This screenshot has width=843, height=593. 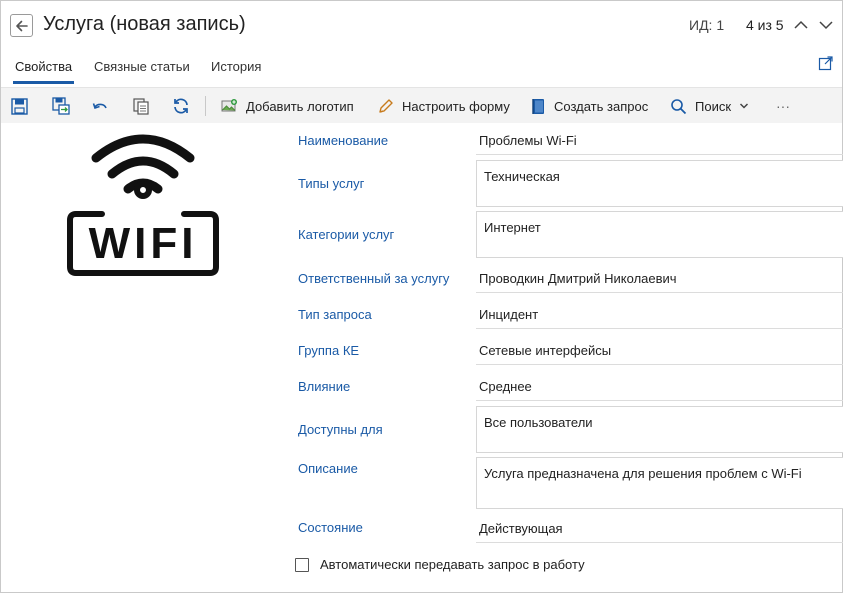 I want to click on auto-transfer-label: Автоматически передавать запрос в работу, so click(x=452, y=564).